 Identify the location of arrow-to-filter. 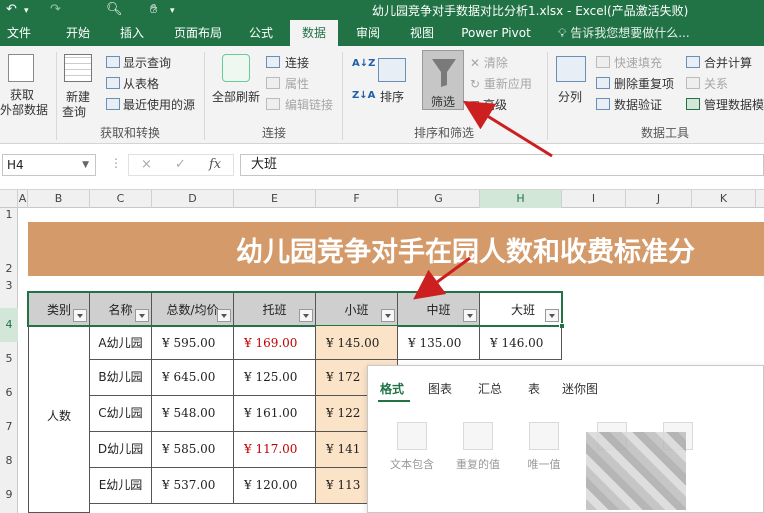
(507, 129).